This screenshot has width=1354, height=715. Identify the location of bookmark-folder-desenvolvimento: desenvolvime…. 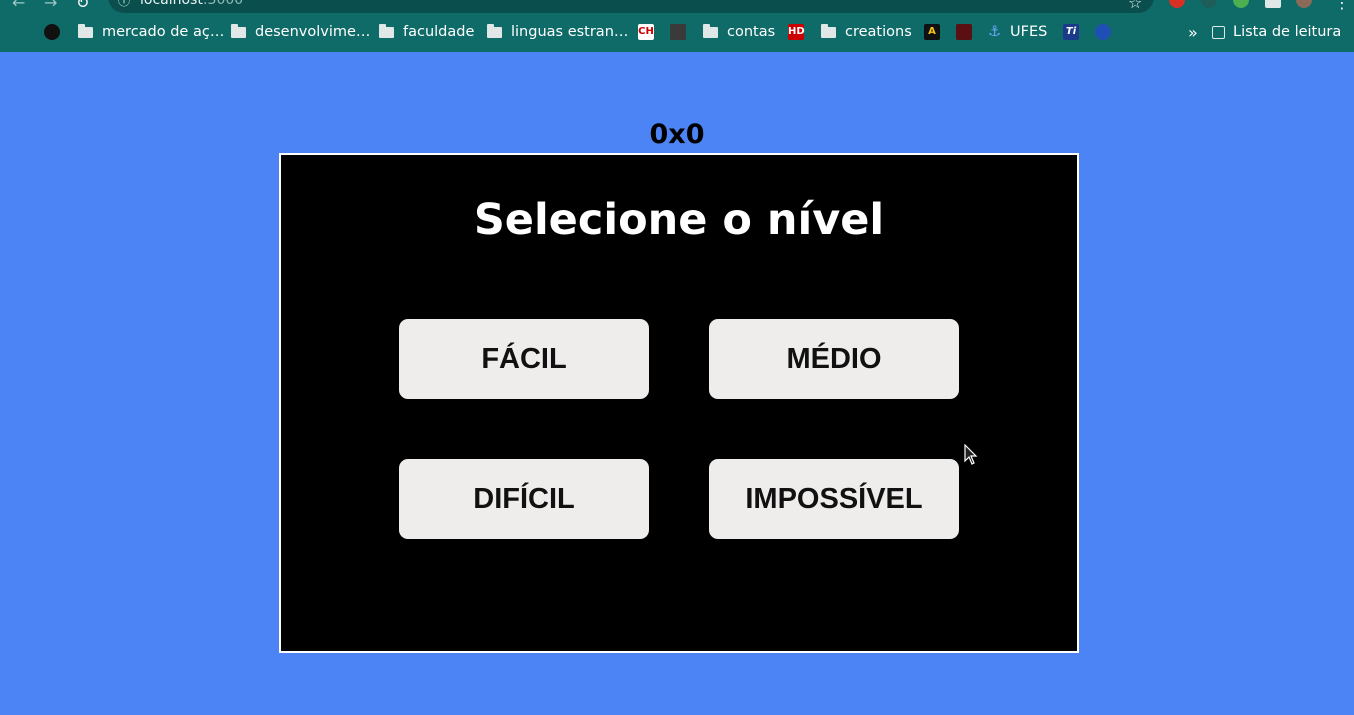
(300, 32).